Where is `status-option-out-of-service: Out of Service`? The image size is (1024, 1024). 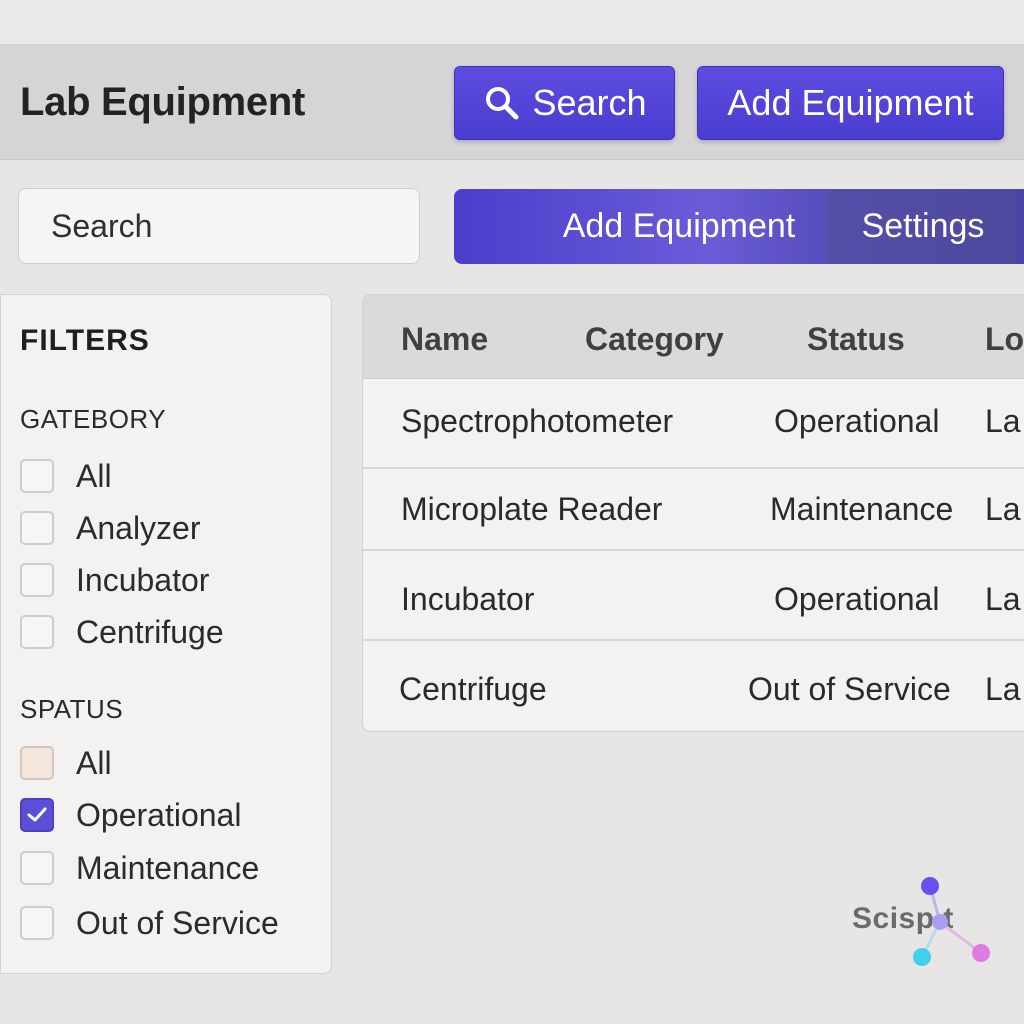 status-option-out-of-service: Out of Service is located at coordinates (149, 923).